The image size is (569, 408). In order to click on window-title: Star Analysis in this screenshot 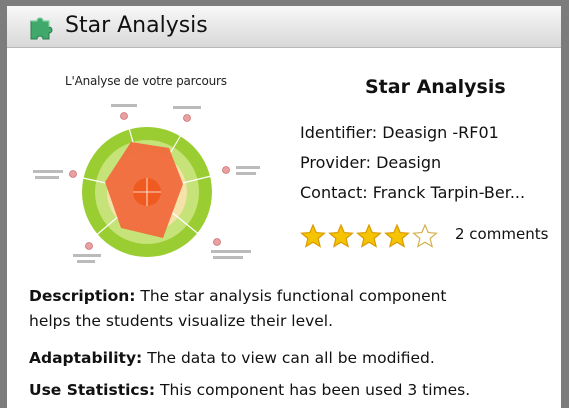, I will do `click(136, 25)`.